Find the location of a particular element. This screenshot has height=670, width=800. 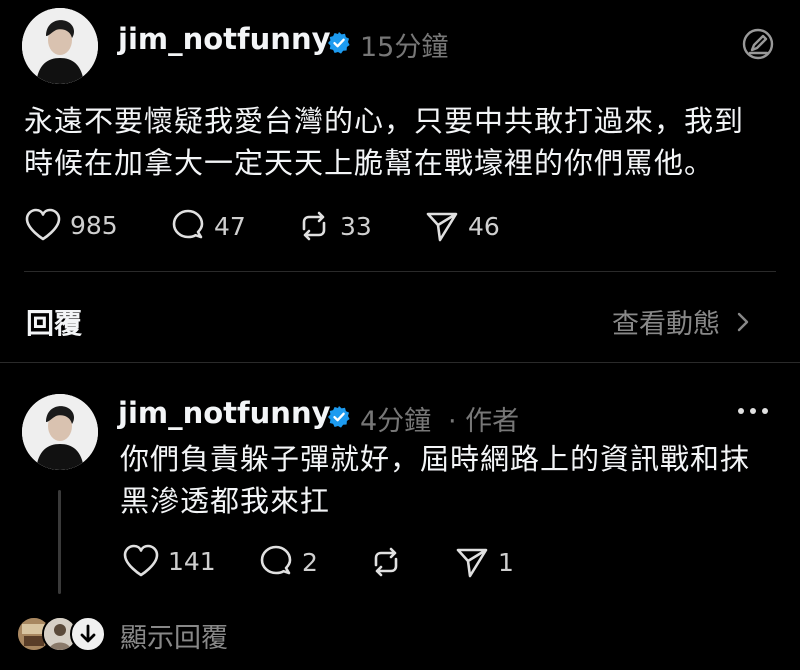

like-button: 985 is located at coordinates (71, 225).